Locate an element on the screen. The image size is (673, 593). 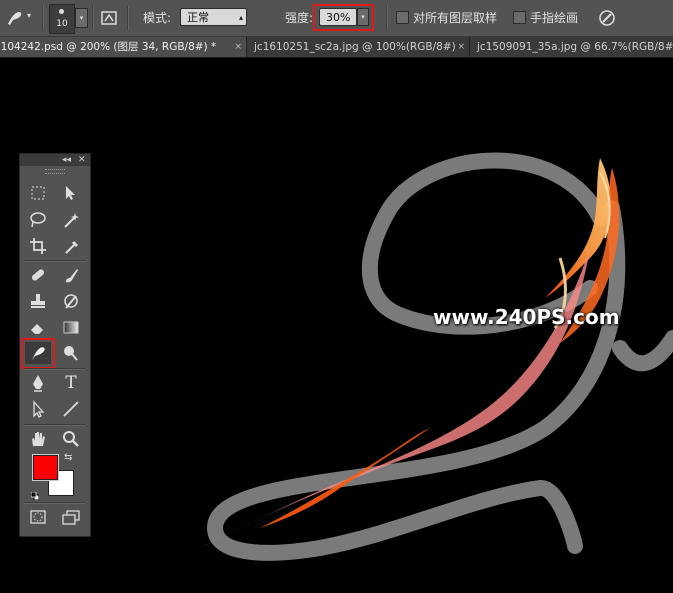
brush-size-picker: 10 is located at coordinates (62, 19).